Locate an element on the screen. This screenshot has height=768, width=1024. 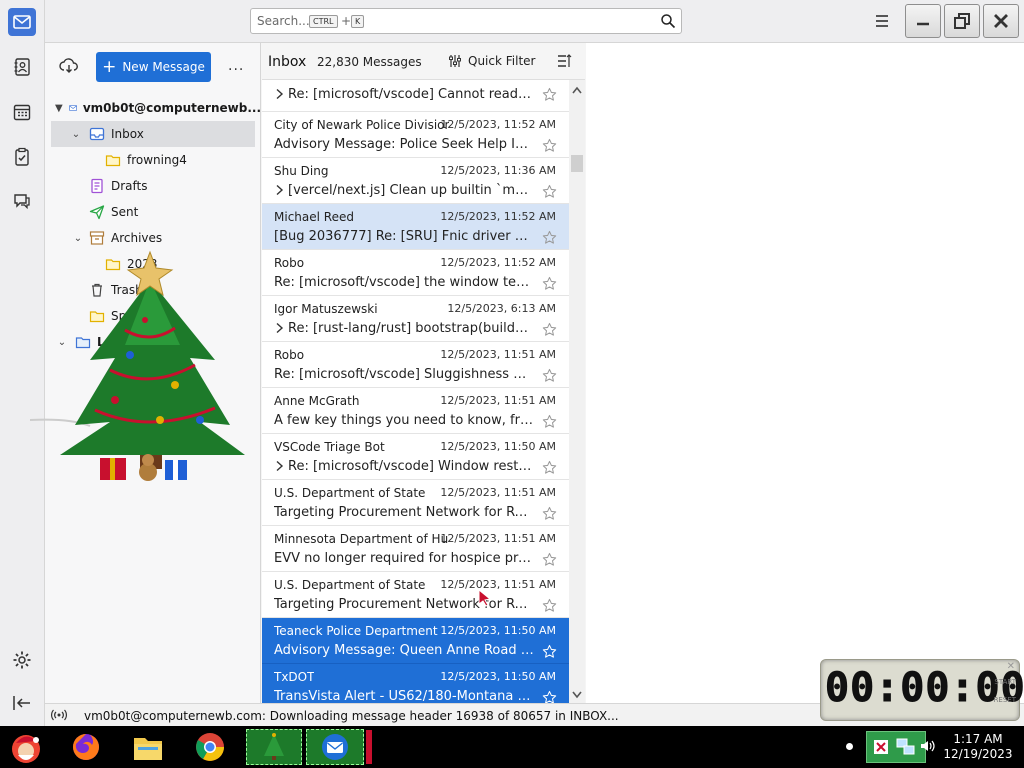
message-sender: Anne McGrath is located at coordinates (317, 401).